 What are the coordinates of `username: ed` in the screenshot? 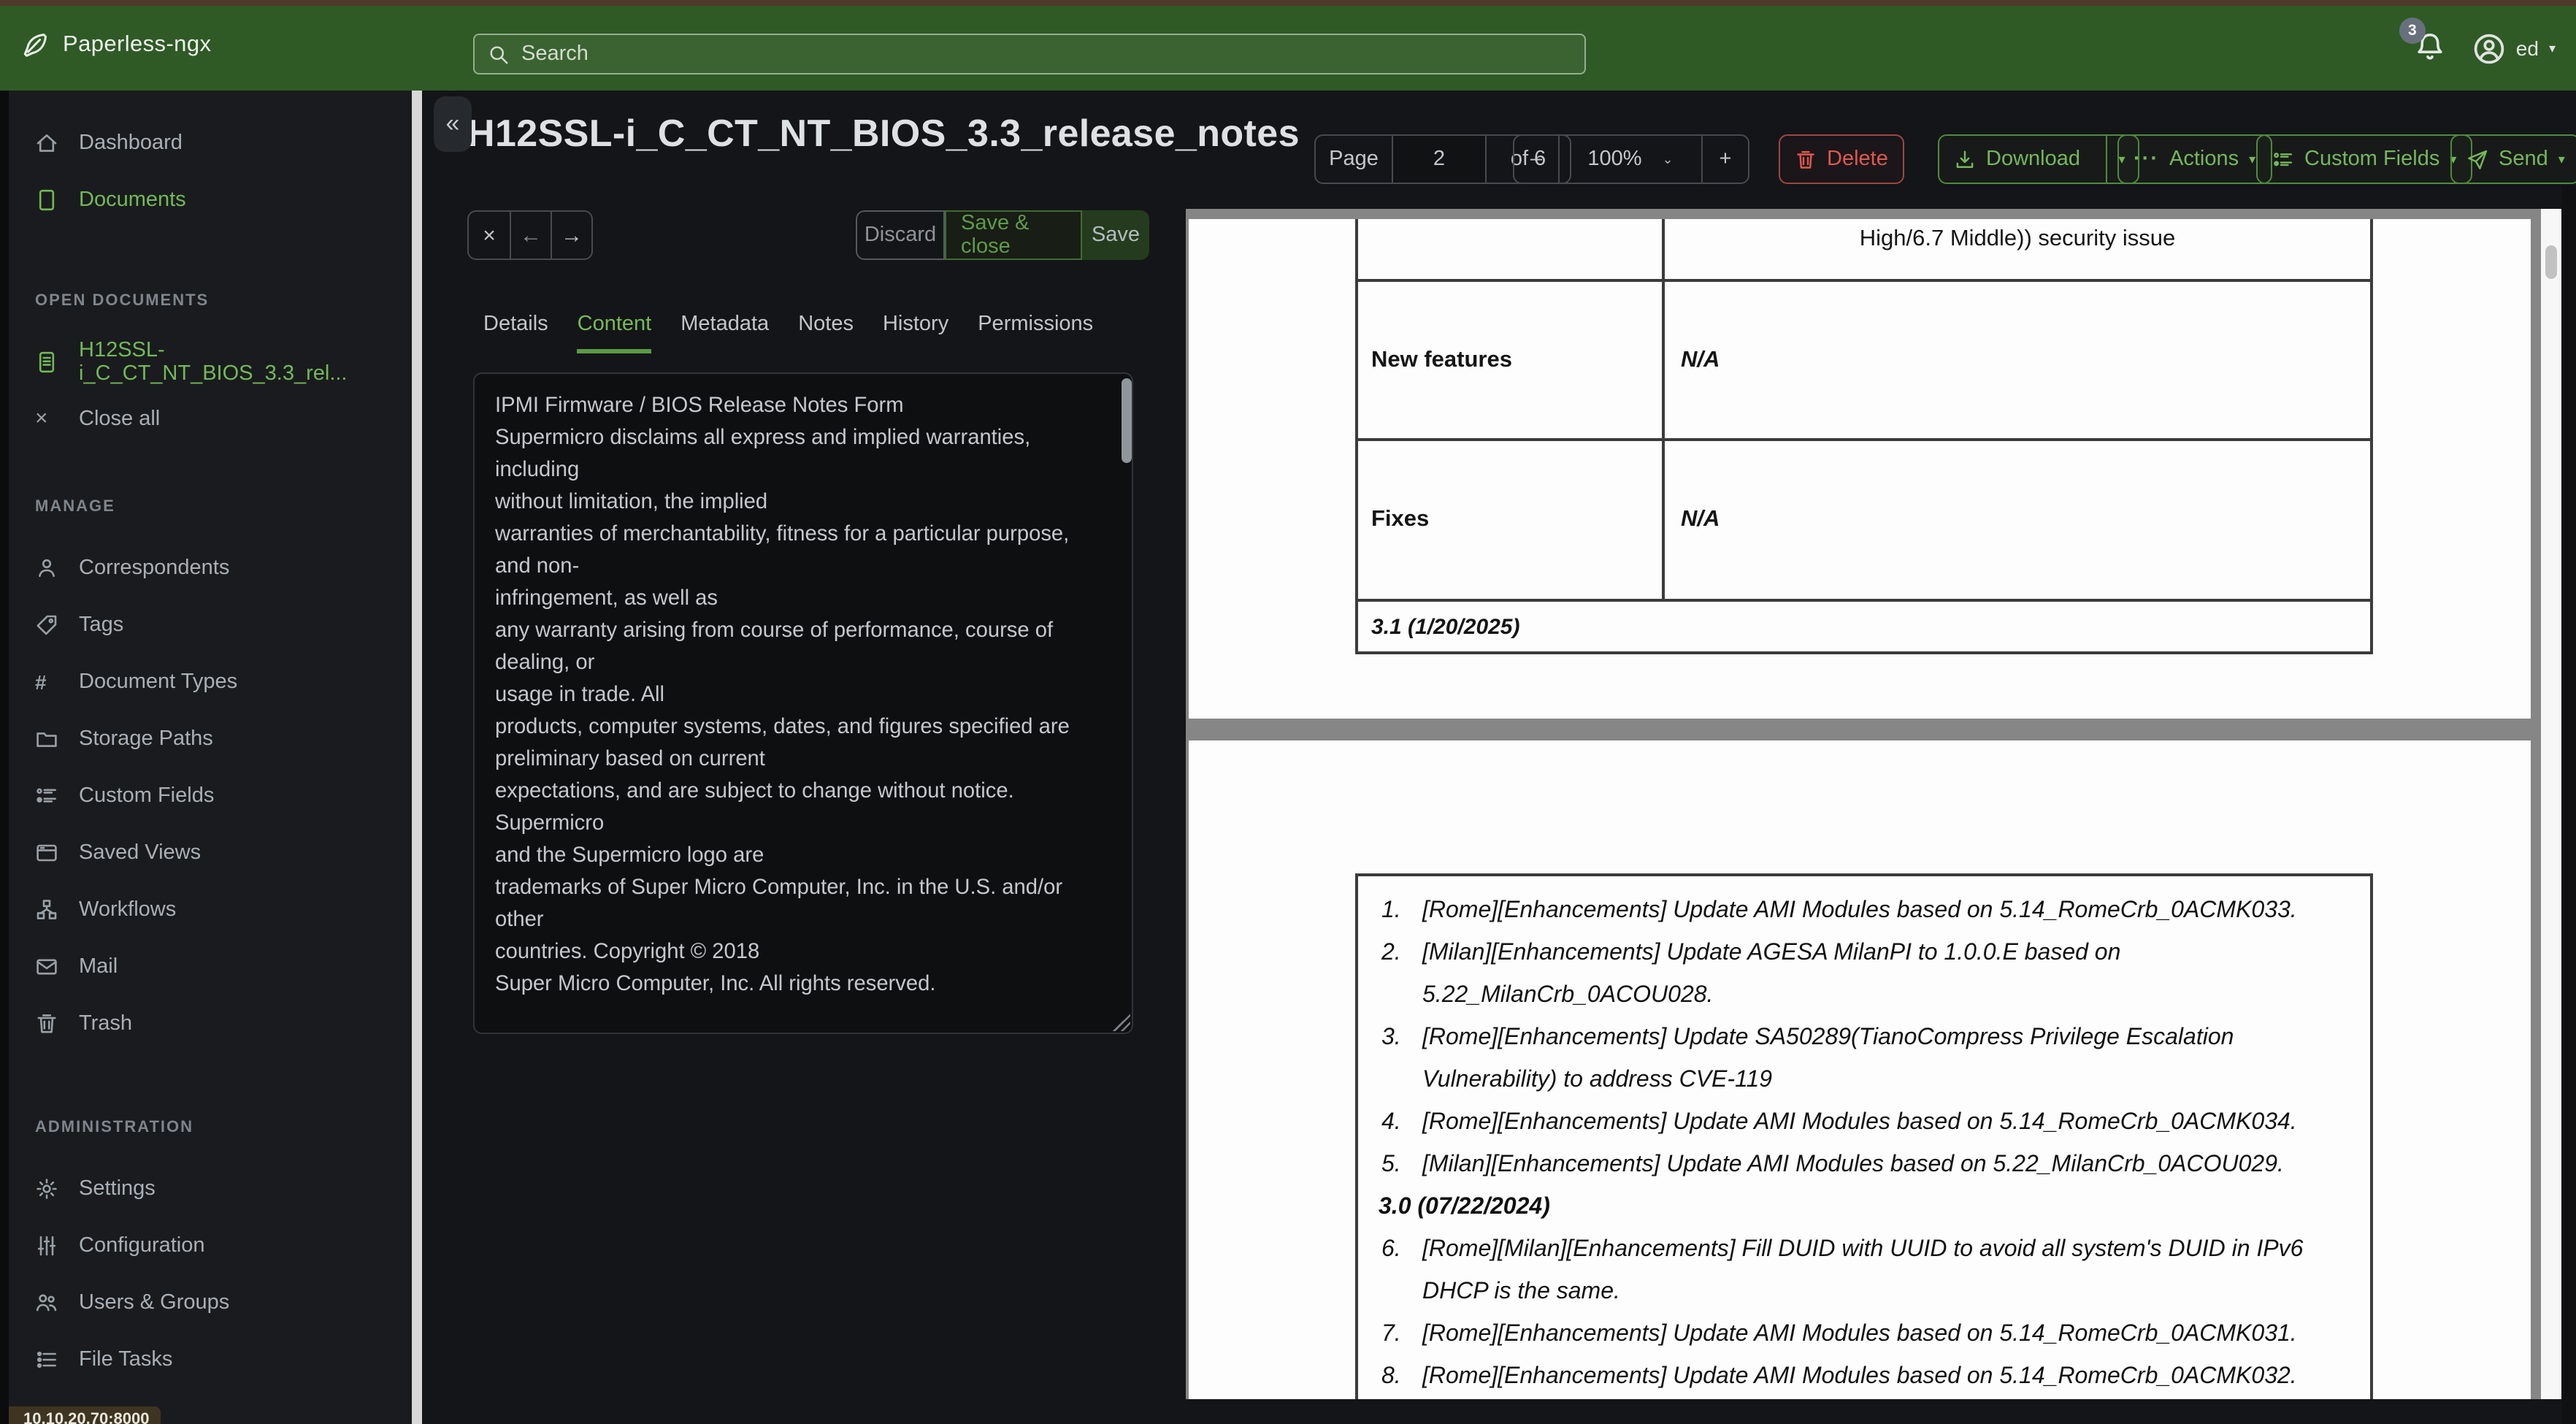 It's located at (2527, 49).